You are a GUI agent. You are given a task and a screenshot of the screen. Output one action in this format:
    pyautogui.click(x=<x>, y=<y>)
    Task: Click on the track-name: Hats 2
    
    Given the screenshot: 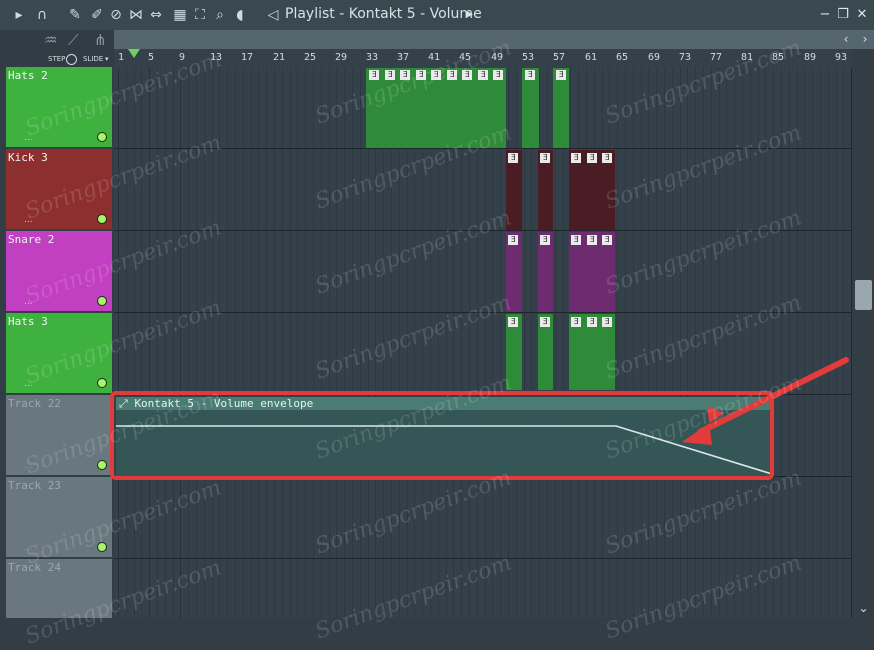 What is the action you would take?
    pyautogui.click(x=28, y=75)
    